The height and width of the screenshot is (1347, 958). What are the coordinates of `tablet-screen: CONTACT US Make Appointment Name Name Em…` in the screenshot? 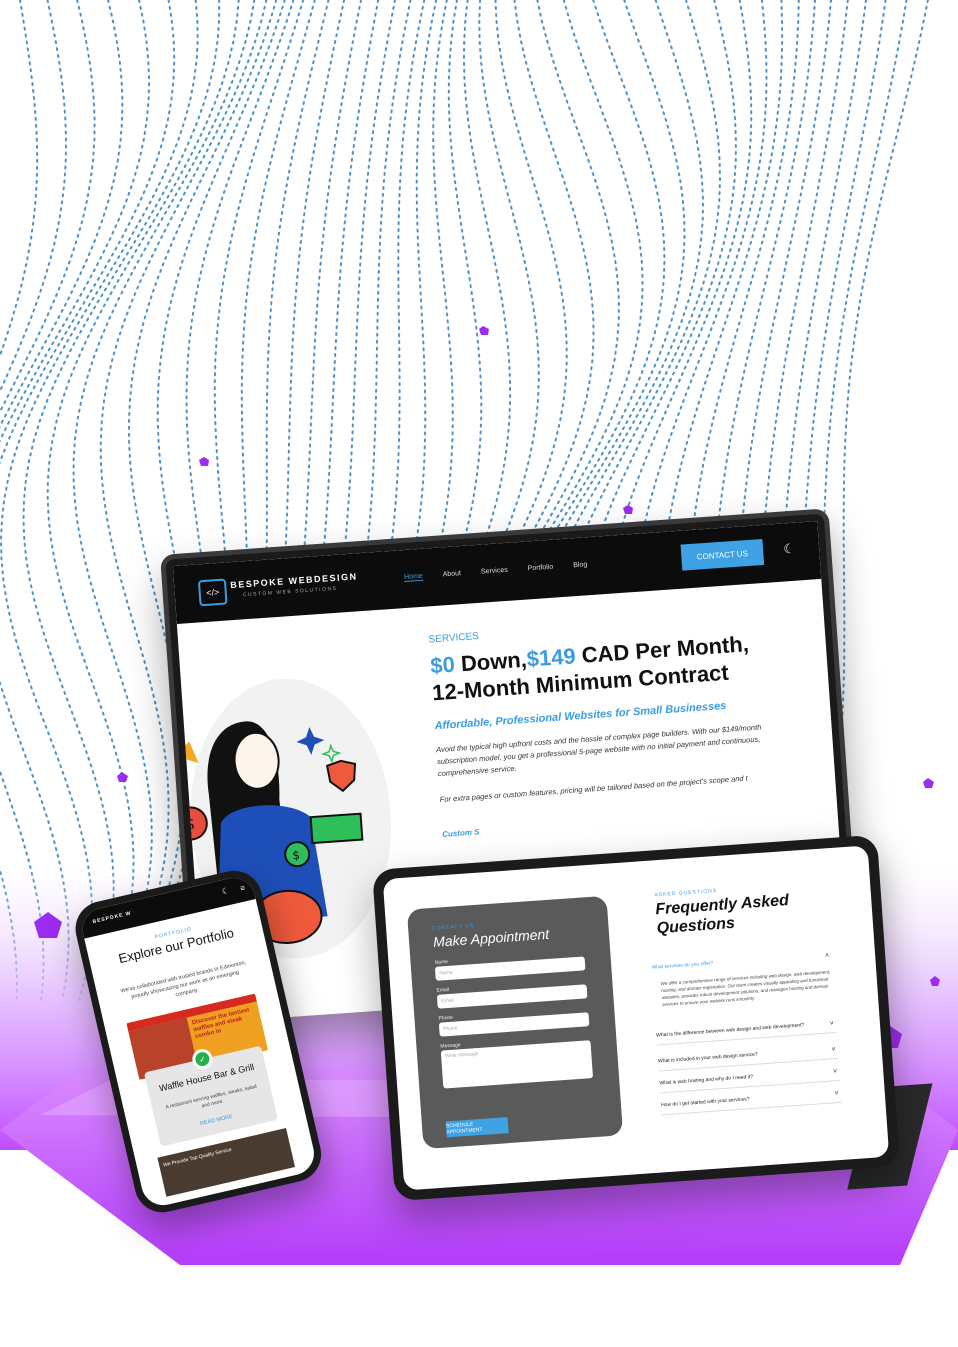 It's located at (636, 1018).